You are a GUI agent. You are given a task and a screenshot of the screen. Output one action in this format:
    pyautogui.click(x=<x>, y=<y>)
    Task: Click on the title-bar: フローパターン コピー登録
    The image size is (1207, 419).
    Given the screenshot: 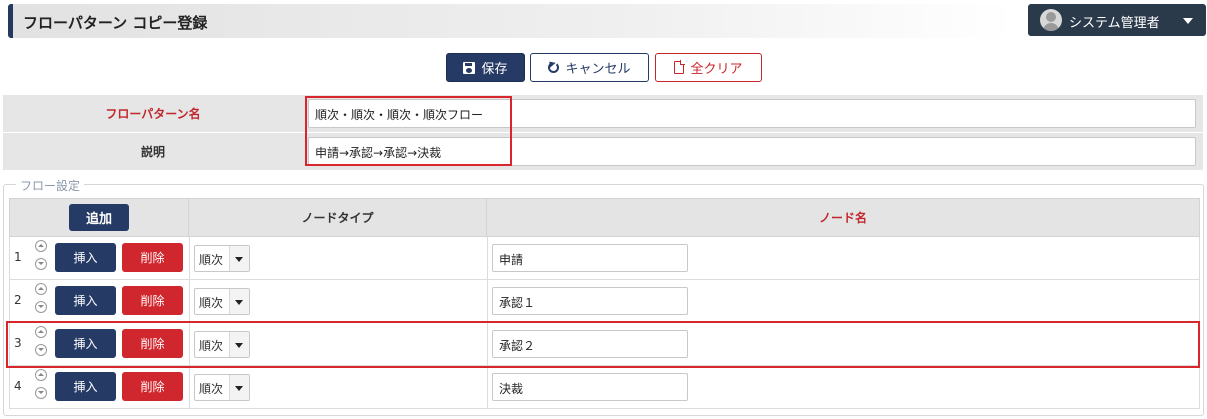 What is the action you would take?
    pyautogui.click(x=511, y=21)
    